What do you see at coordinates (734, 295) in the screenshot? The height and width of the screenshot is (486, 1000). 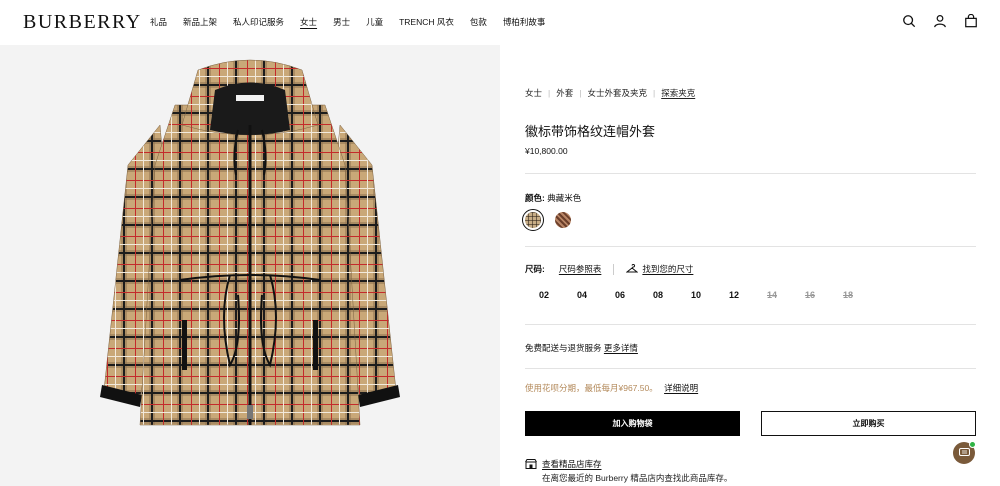 I see `size-option-12: 12` at bounding box center [734, 295].